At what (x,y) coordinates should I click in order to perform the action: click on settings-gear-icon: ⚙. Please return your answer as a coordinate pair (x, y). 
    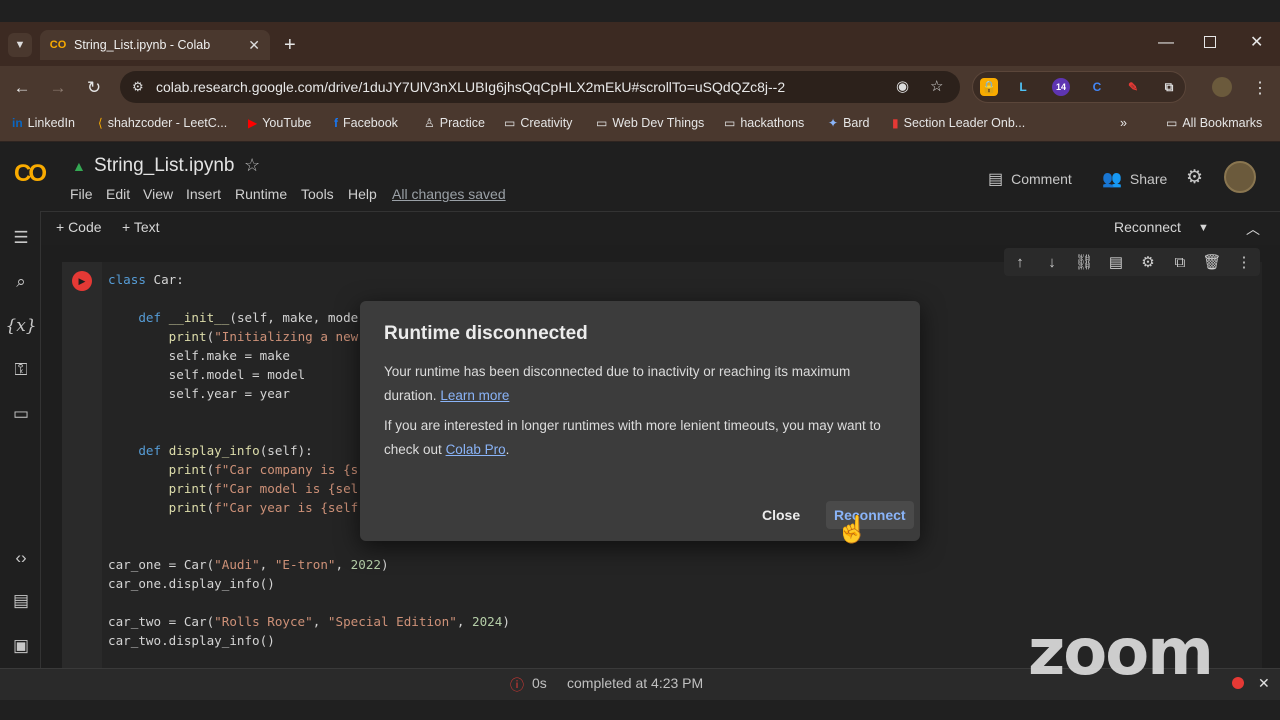
    Looking at the image, I should click on (1194, 177).